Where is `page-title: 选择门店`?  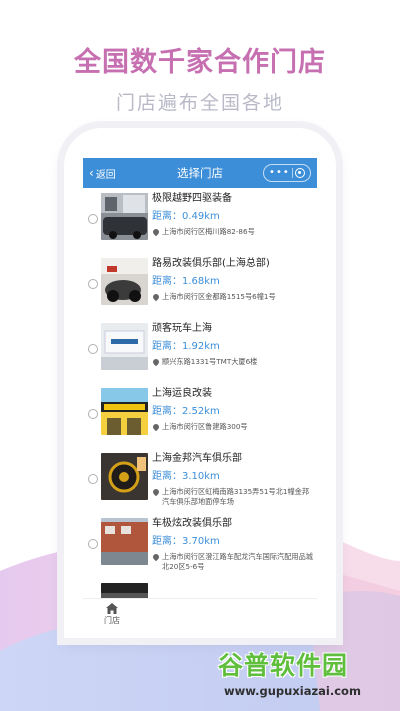 page-title: 选择门店 is located at coordinates (200, 173).